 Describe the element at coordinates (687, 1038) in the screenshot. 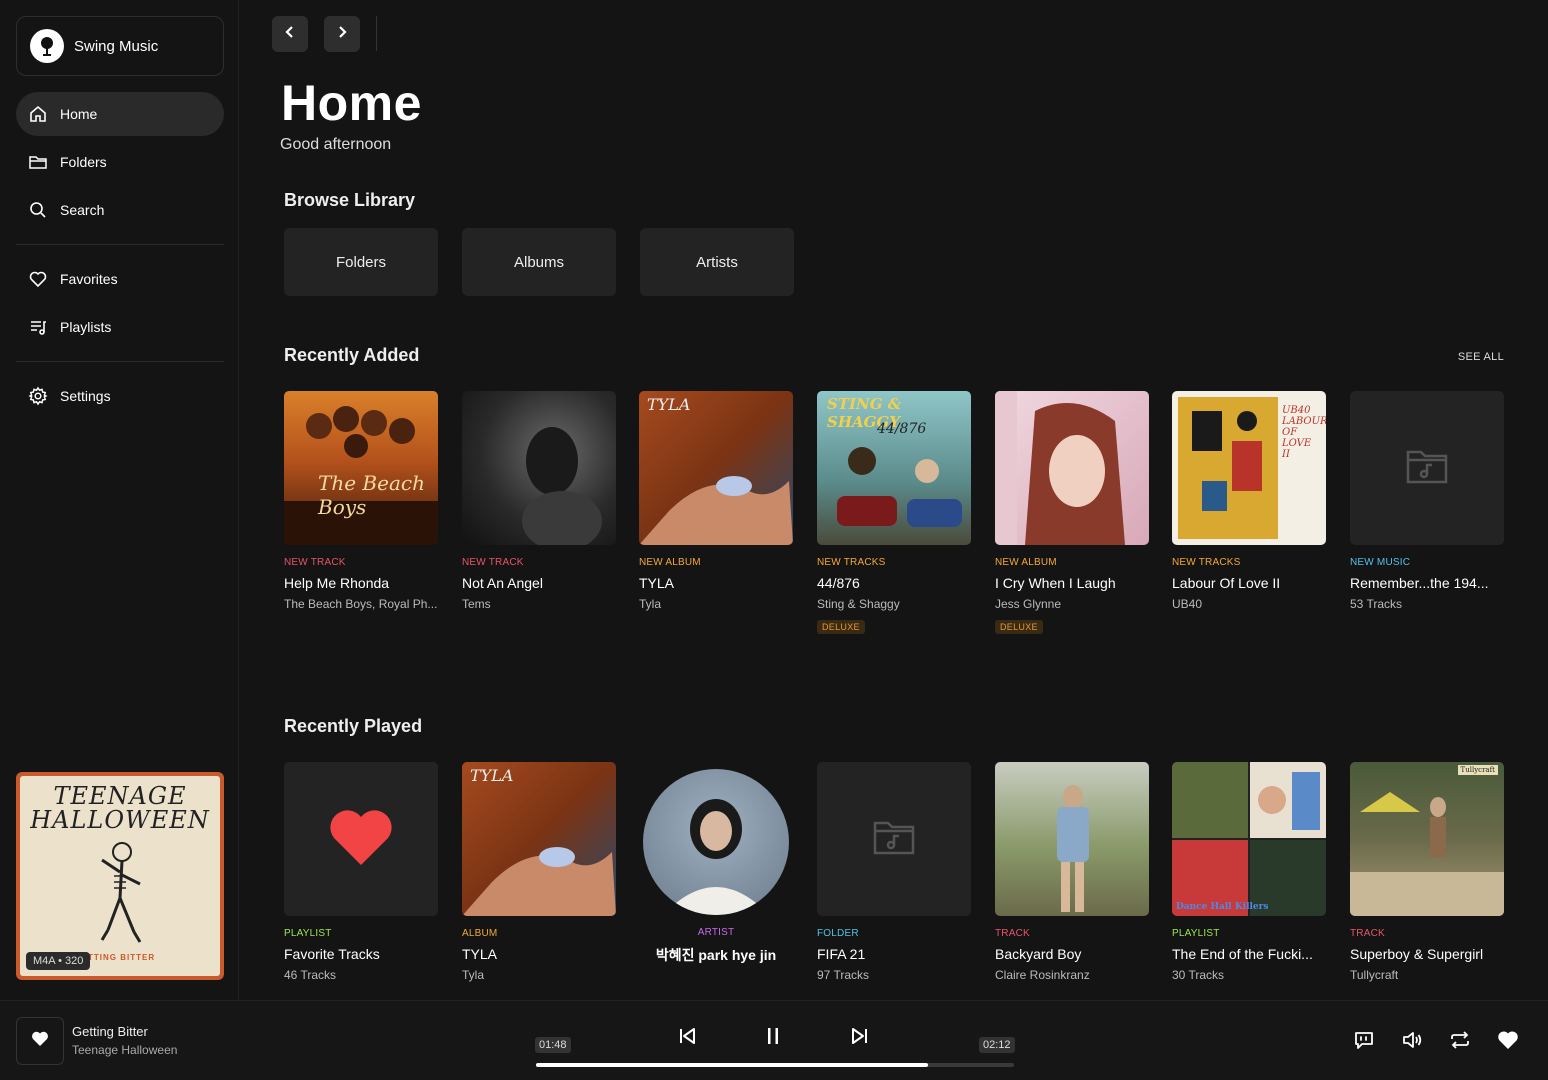

I see `previous-button` at that location.